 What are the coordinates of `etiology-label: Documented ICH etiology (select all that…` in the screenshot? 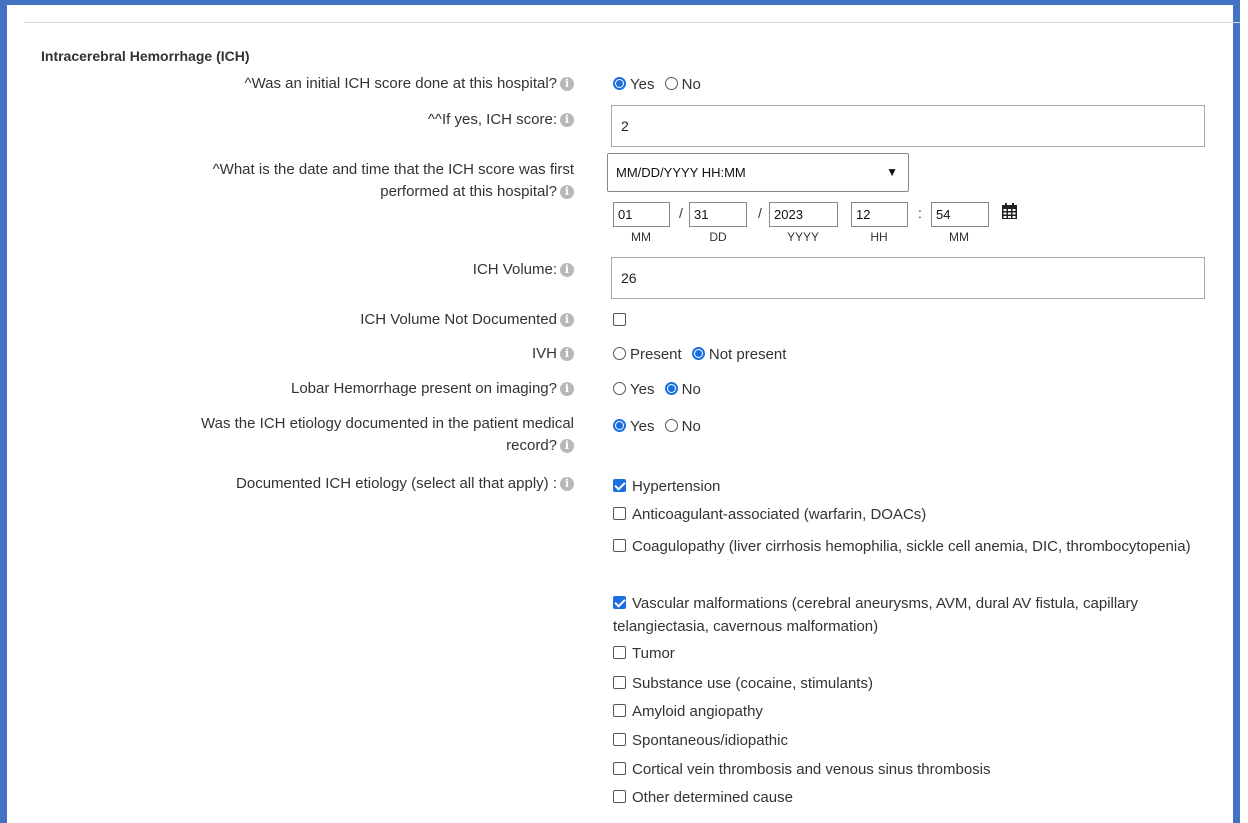 It's located at (339, 484).